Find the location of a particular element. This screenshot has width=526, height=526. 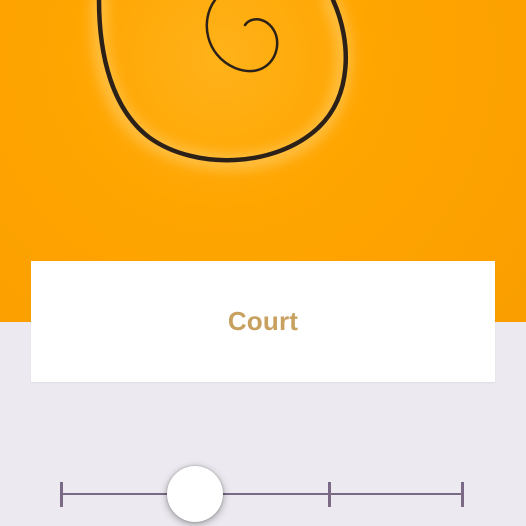

slider-thumb is located at coordinates (194, 494).